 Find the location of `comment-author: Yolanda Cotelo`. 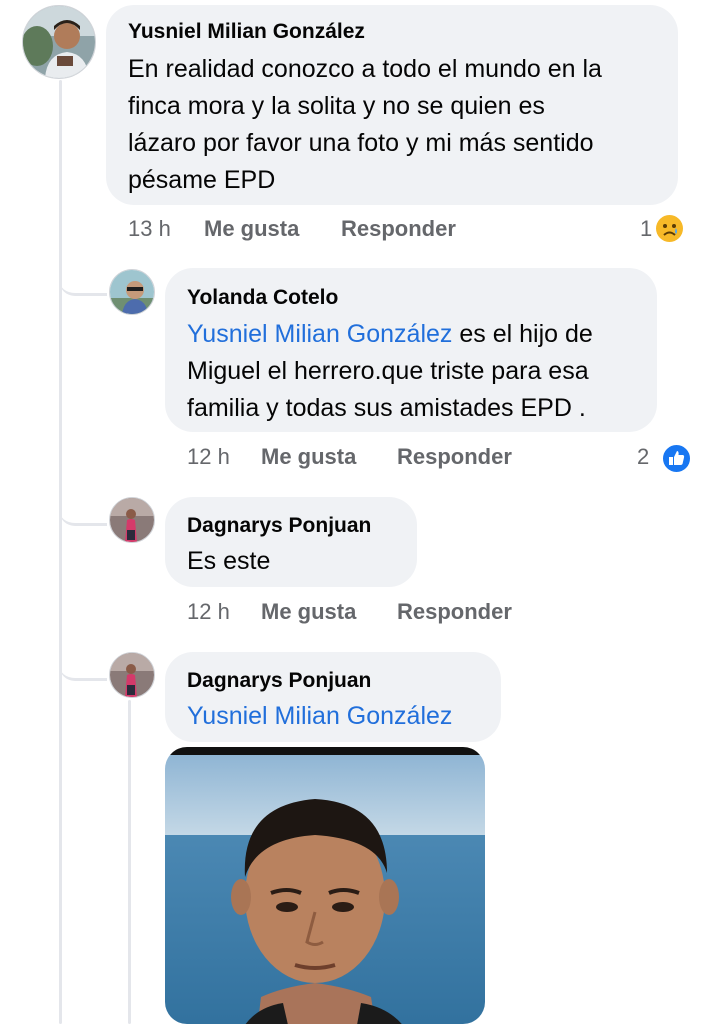

comment-author: Yolanda Cotelo is located at coordinates (262, 298).